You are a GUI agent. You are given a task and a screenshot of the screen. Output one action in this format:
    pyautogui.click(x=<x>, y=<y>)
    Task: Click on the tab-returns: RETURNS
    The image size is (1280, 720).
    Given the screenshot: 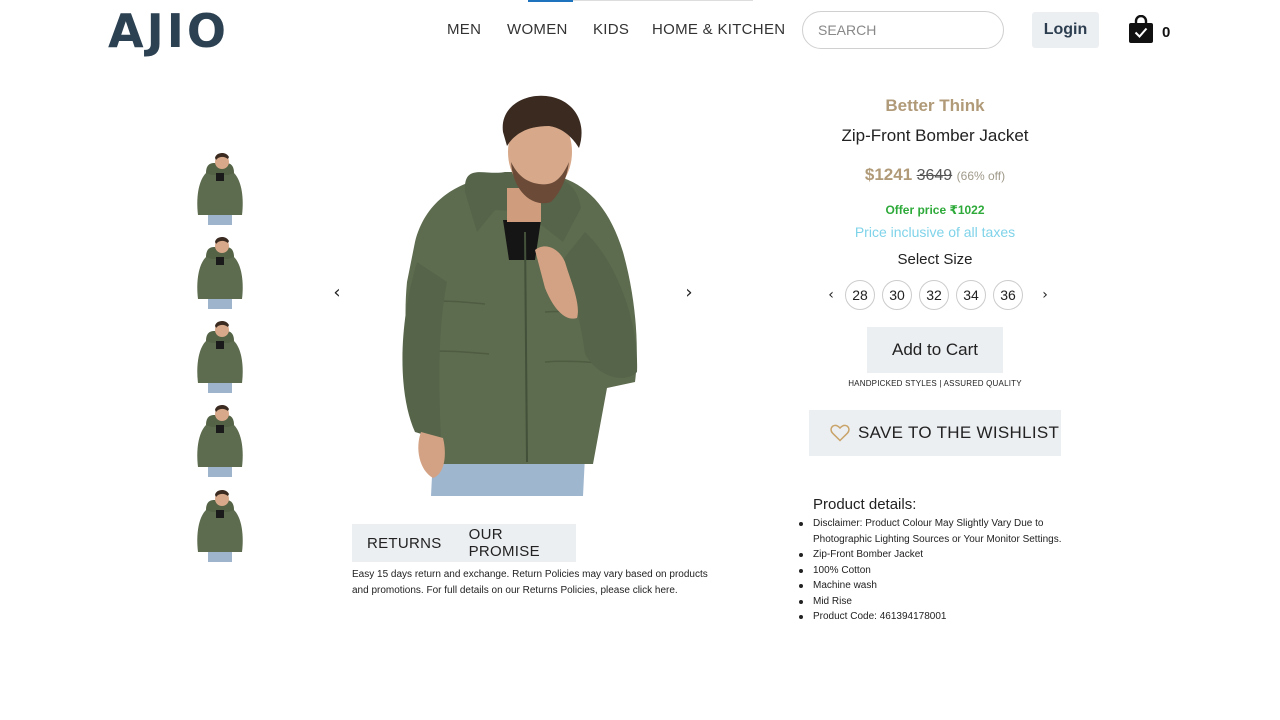 What is the action you would take?
    pyautogui.click(x=404, y=543)
    